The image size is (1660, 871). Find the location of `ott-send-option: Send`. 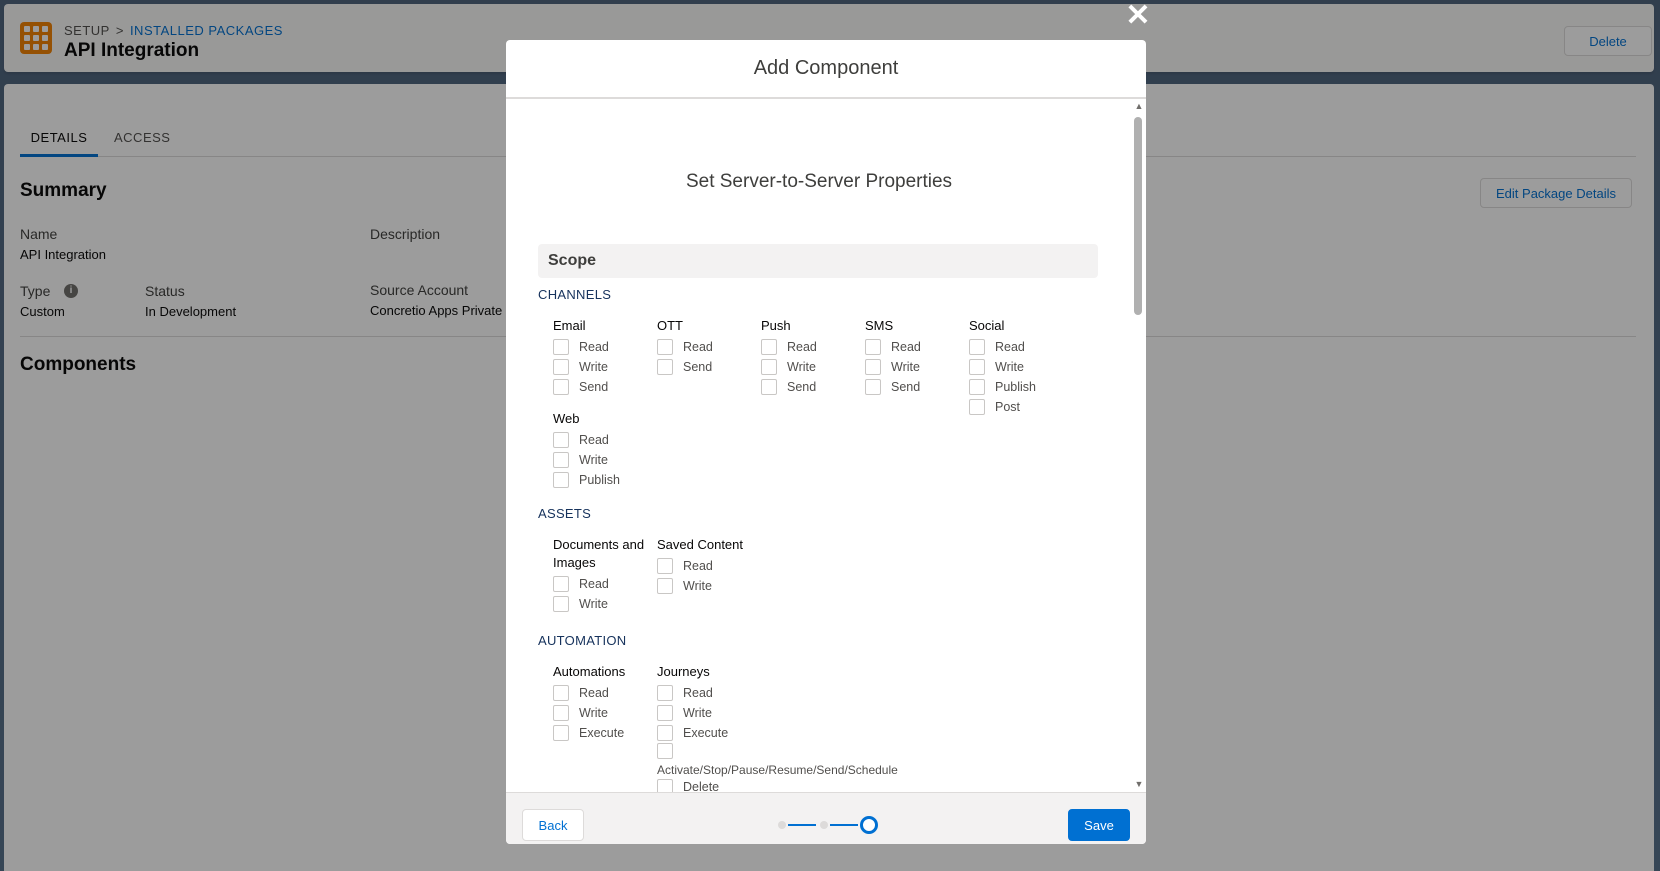

ott-send-option: Send is located at coordinates (717, 367).